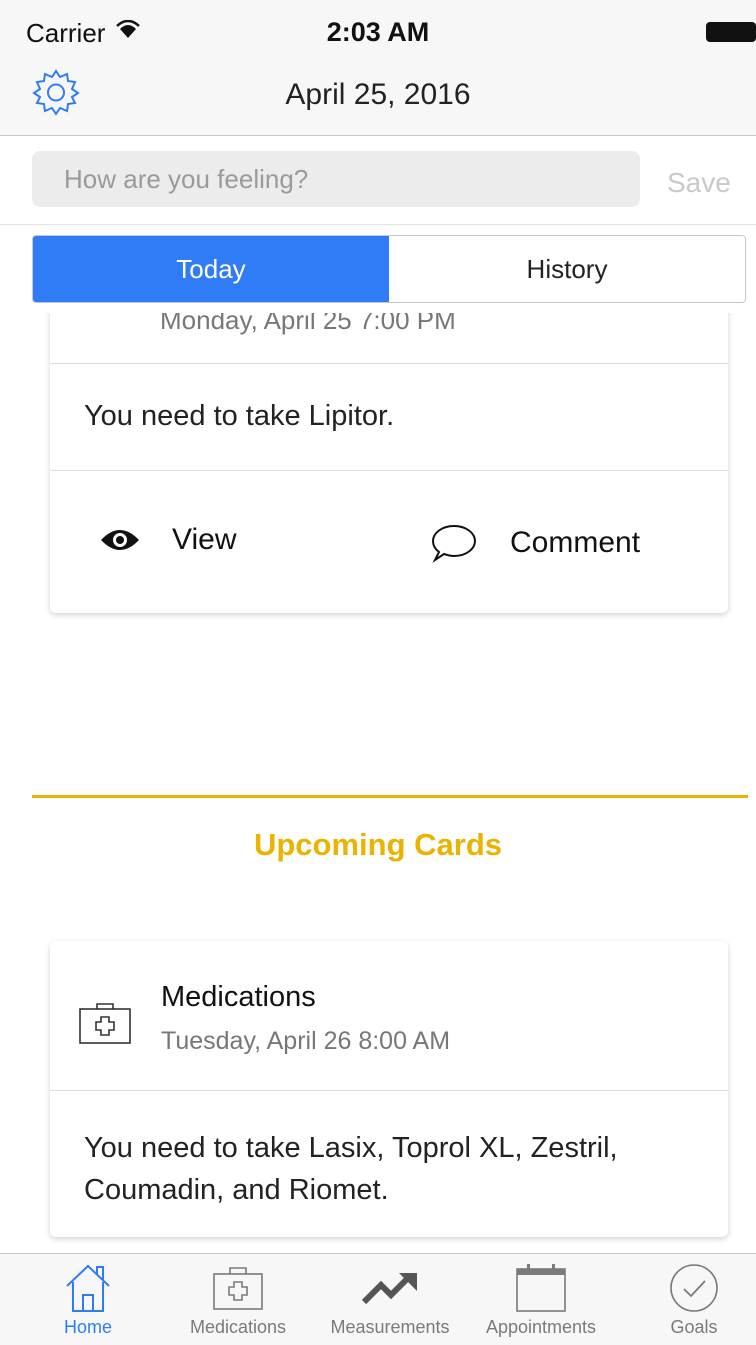 This screenshot has width=756, height=1345. Describe the element at coordinates (378, 32) in the screenshot. I see `status-time: 2:03 AM` at that location.